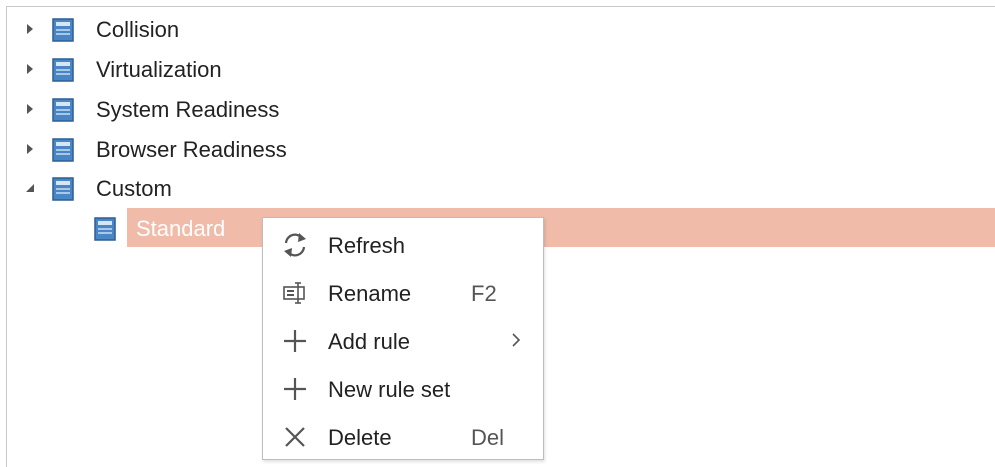  What do you see at coordinates (159, 69) in the screenshot?
I see `tree-item-label: Virtualization` at bounding box center [159, 69].